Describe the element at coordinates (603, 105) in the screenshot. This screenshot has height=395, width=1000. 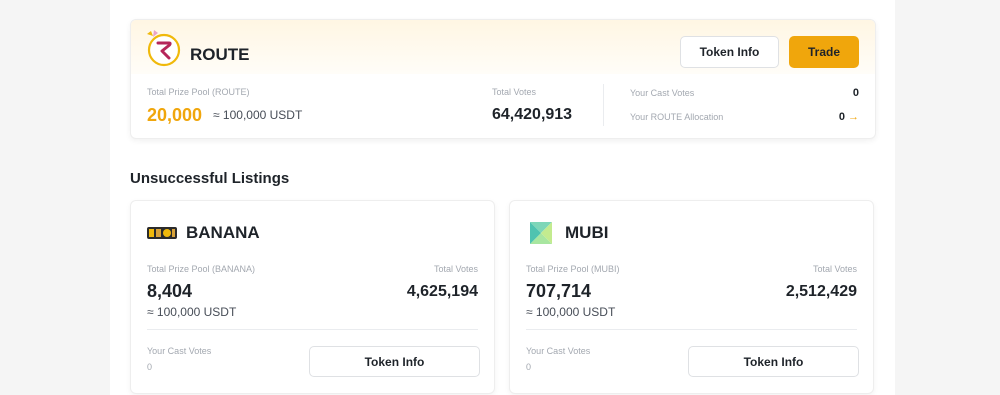
I see `vertical-divider` at that location.